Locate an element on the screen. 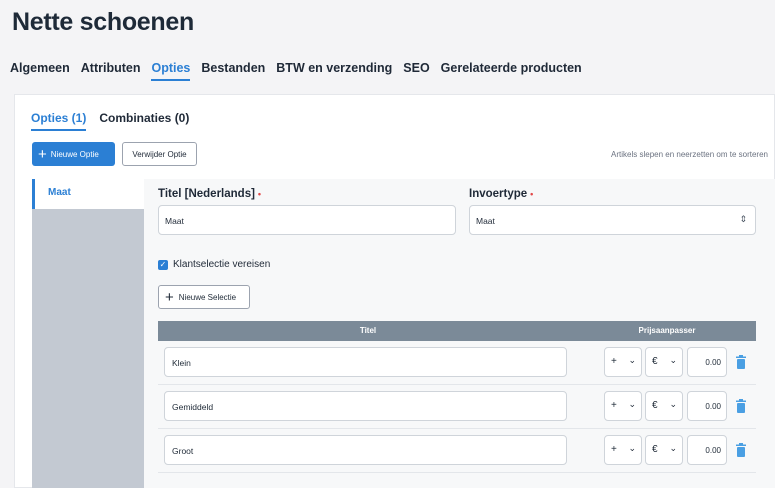 The width and height of the screenshot is (775, 488). require-selection-checkbox: ✓ Klantselectie vereisen is located at coordinates (214, 264).